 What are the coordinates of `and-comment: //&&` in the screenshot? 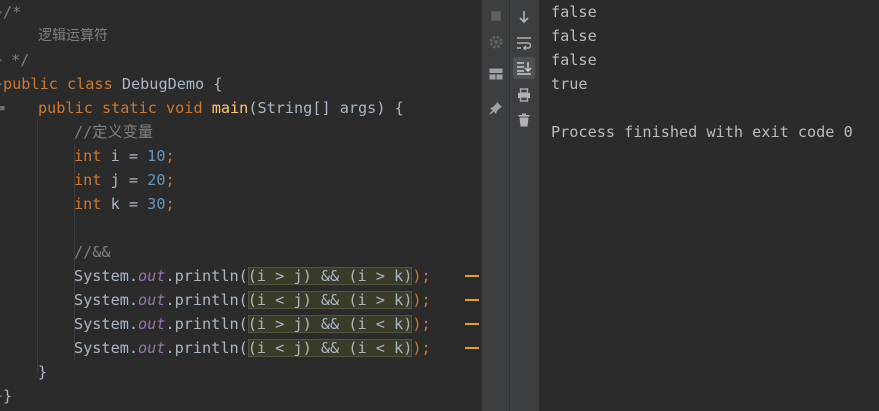 It's located at (92, 252).